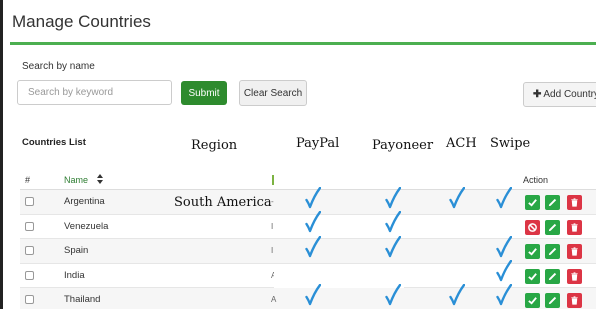  What do you see at coordinates (223, 202) in the screenshot?
I see `south-america-annotation: South America` at bounding box center [223, 202].